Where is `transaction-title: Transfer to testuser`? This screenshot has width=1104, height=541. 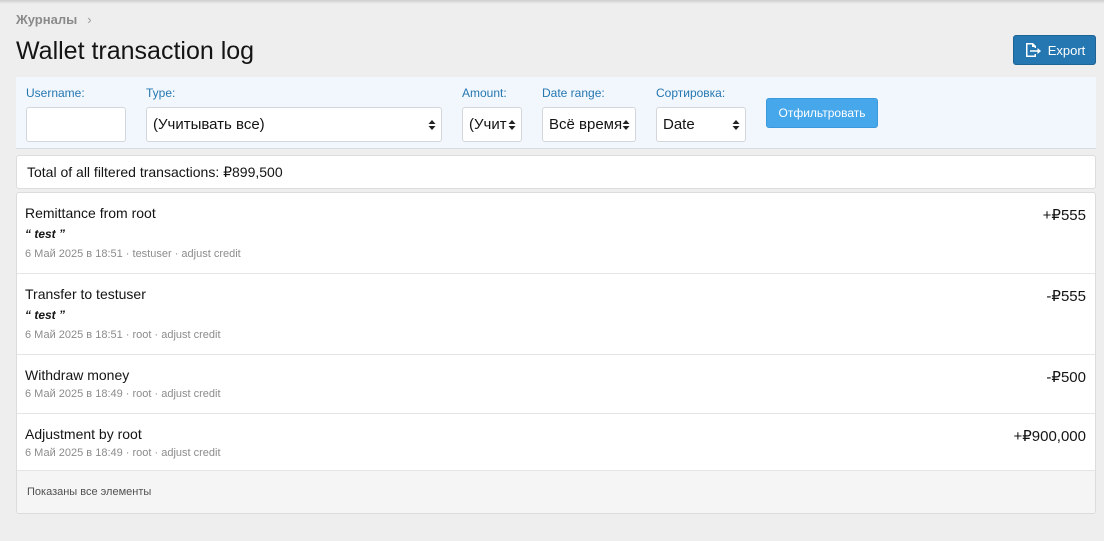
transaction-title: Transfer to testuser is located at coordinates (85, 294).